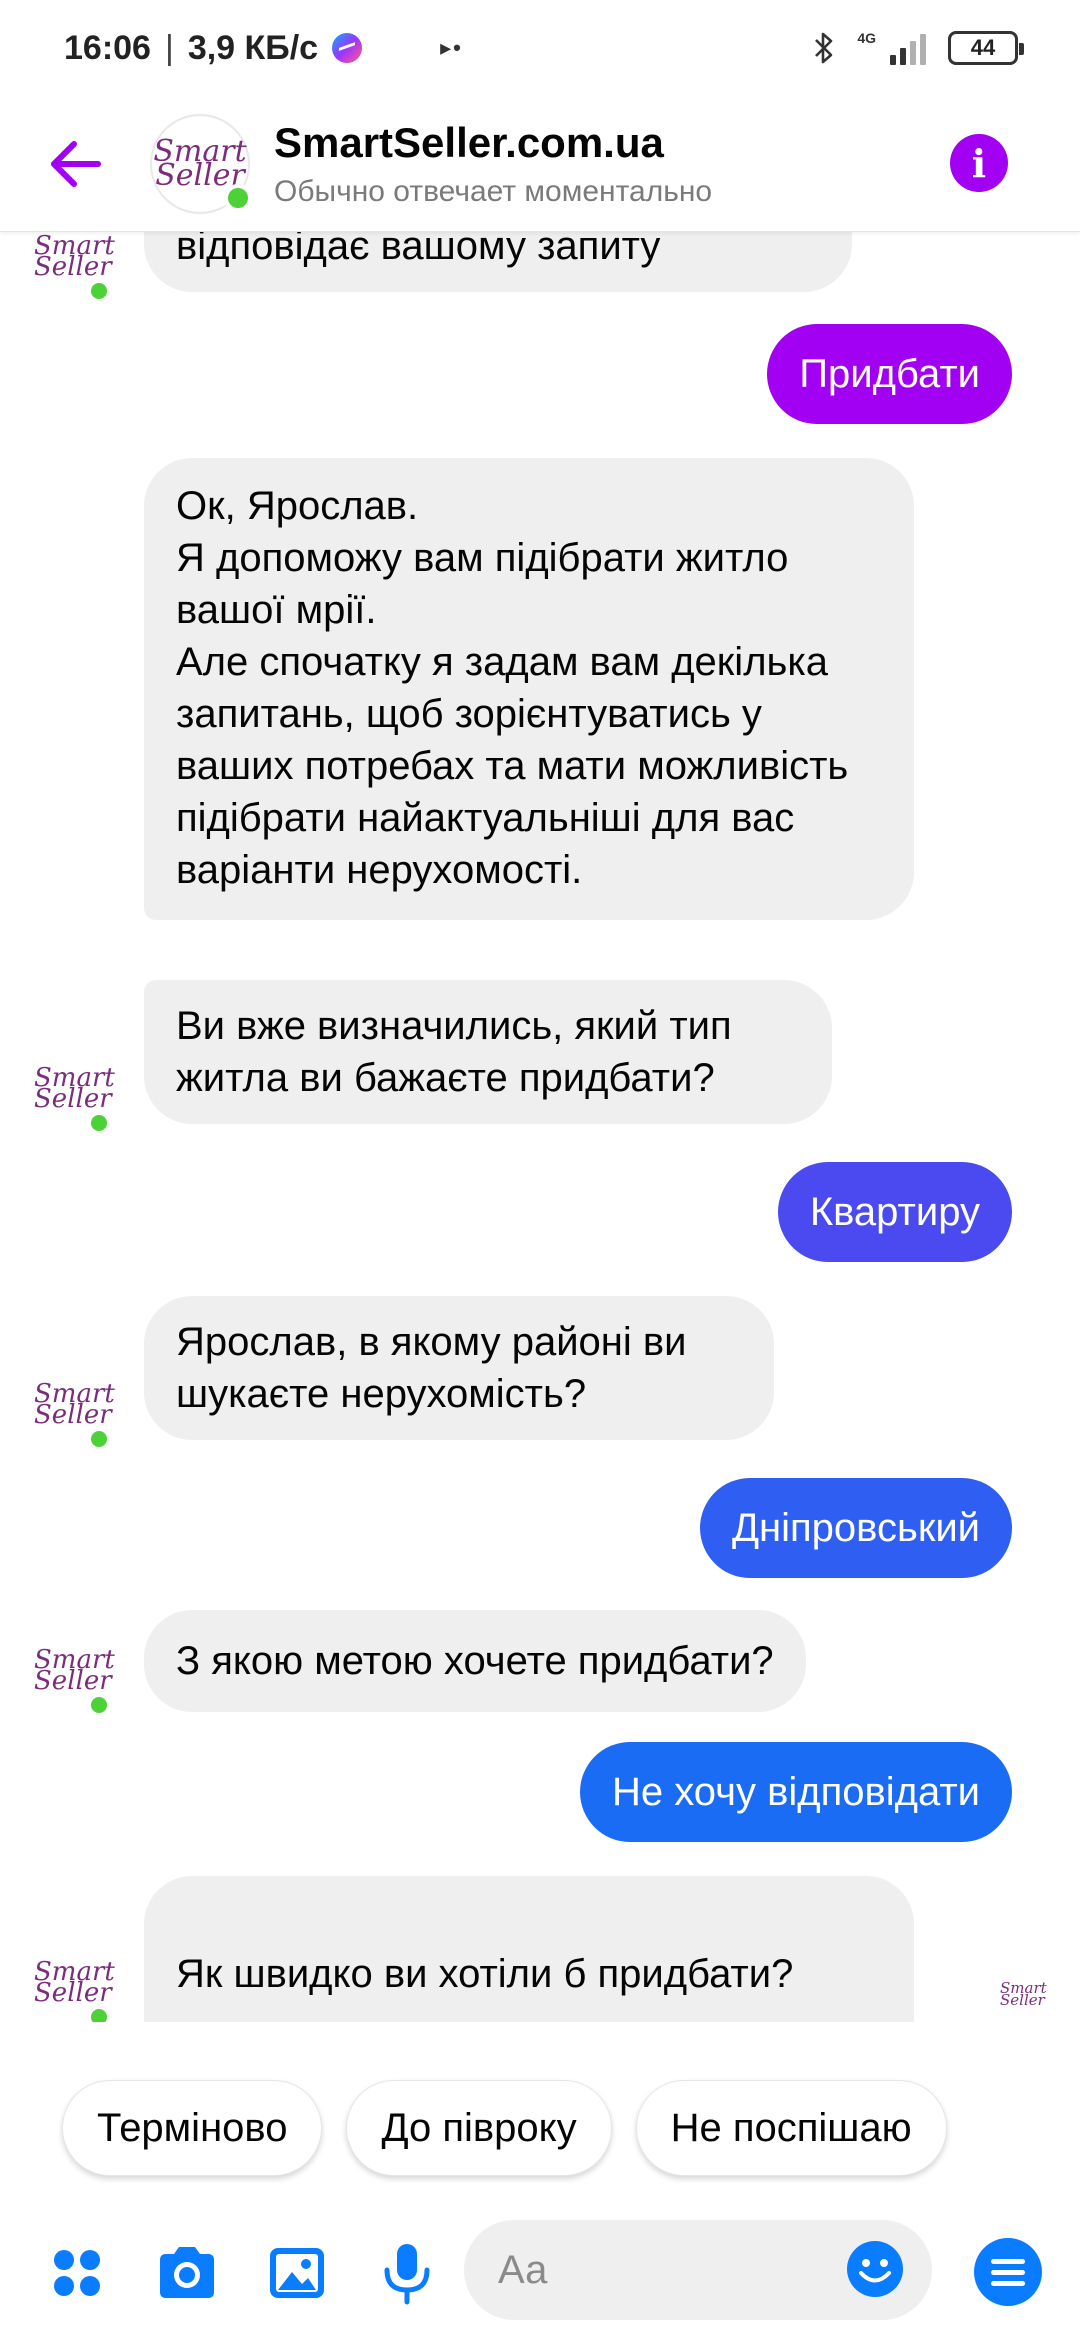  What do you see at coordinates (875, 2269) in the screenshot?
I see `emoji-icon` at bounding box center [875, 2269].